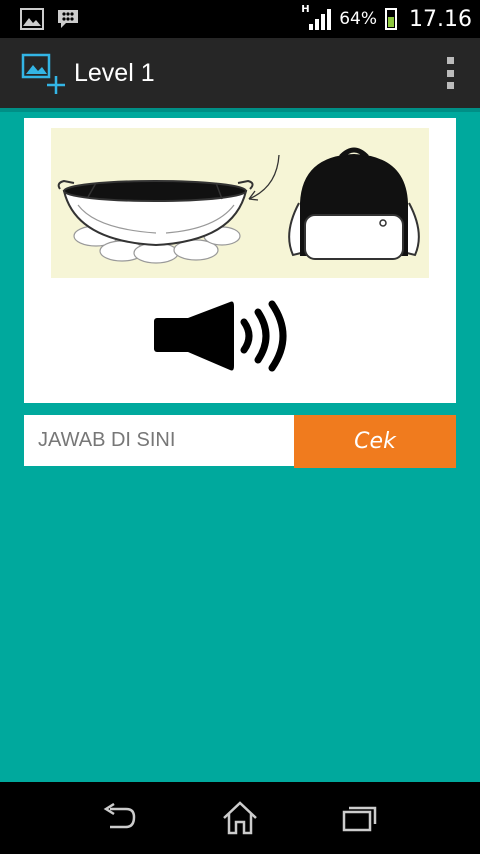  I want to click on system-icons: H 64% 17.16, so click(386, 18).